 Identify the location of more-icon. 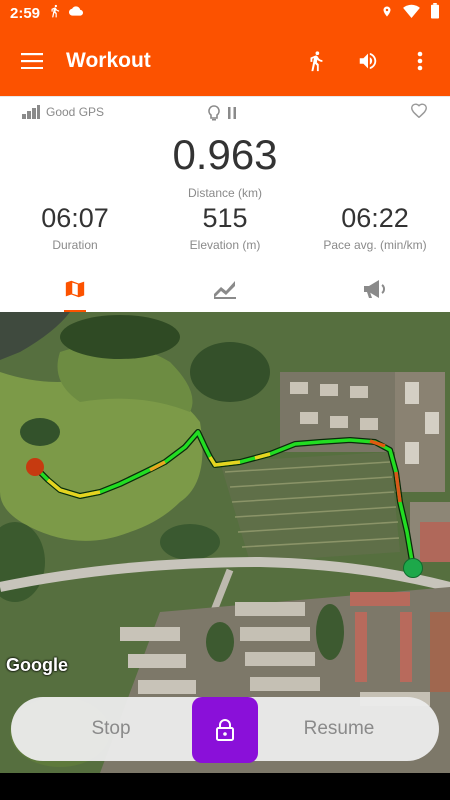
(420, 61).